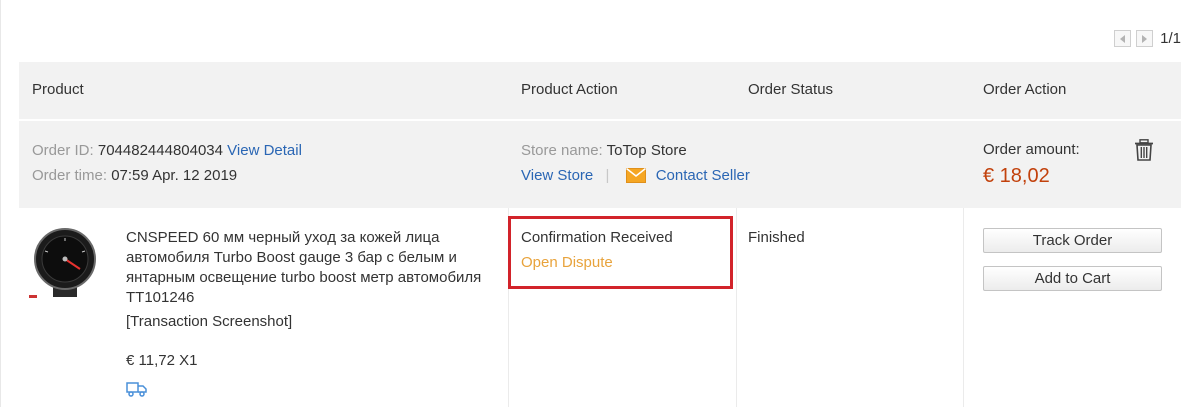 The width and height of the screenshot is (1200, 407). What do you see at coordinates (569, 89) in the screenshot?
I see `header-product-action: Product Action` at bounding box center [569, 89].